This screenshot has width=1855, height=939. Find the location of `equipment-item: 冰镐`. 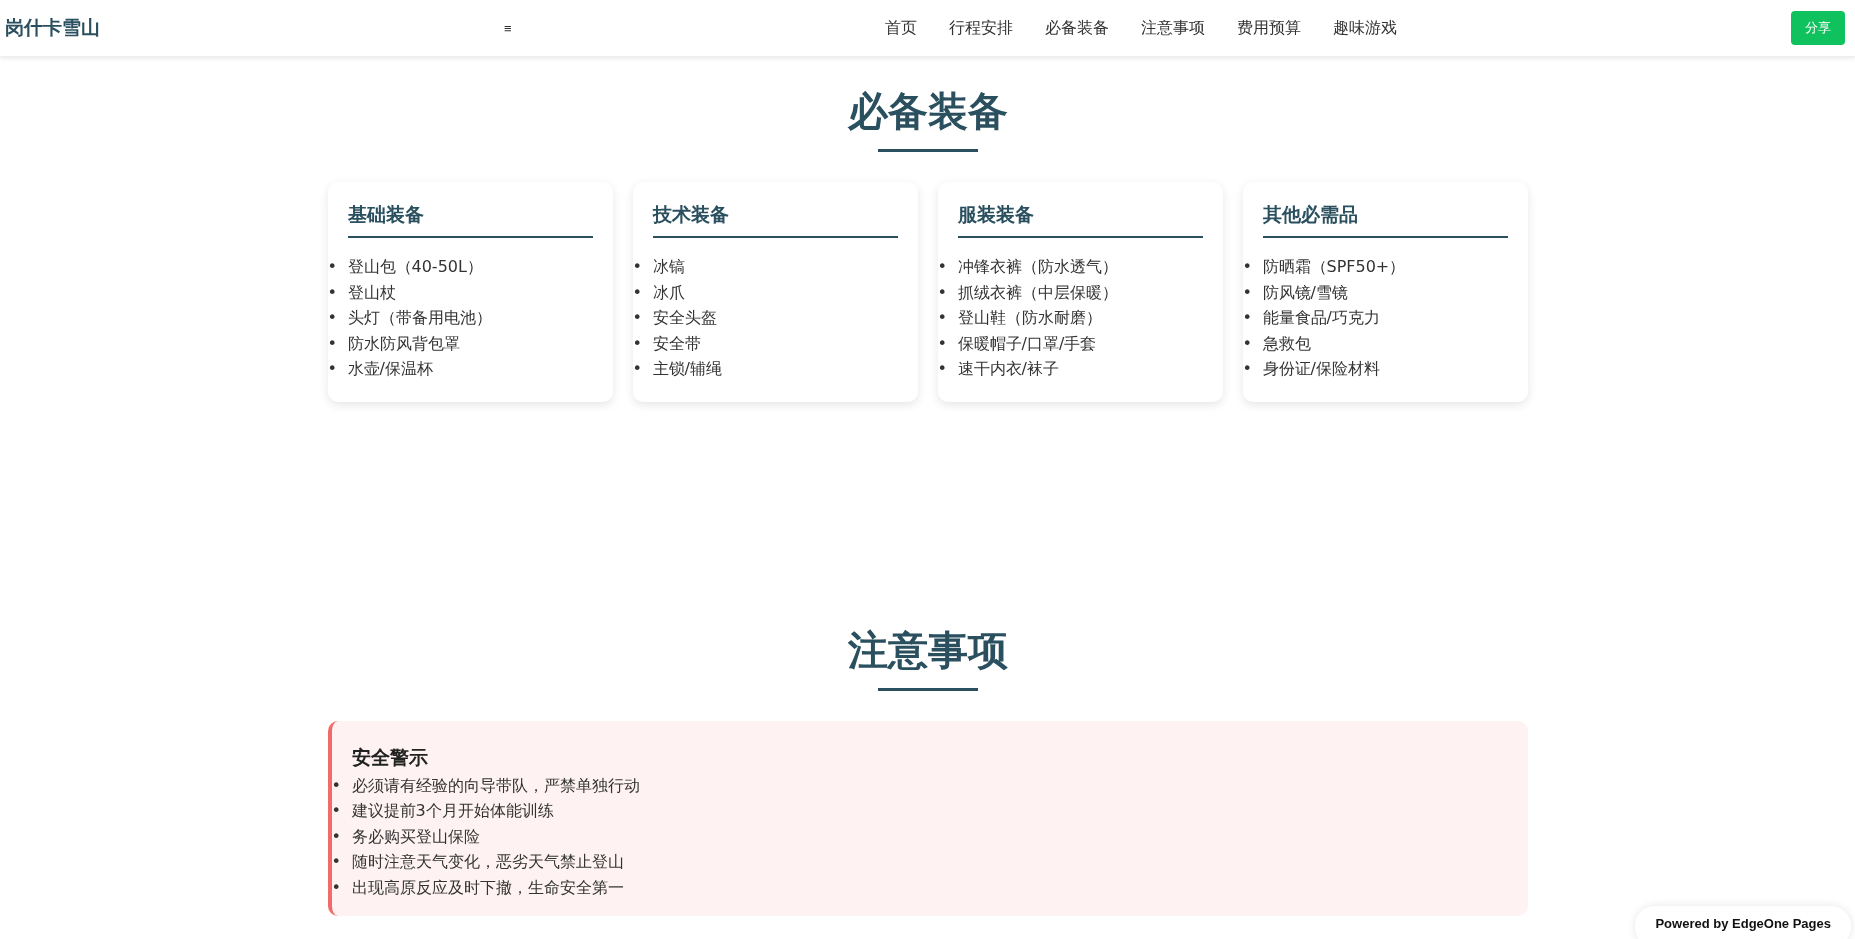

equipment-item: 冰镐 is located at coordinates (668, 267).